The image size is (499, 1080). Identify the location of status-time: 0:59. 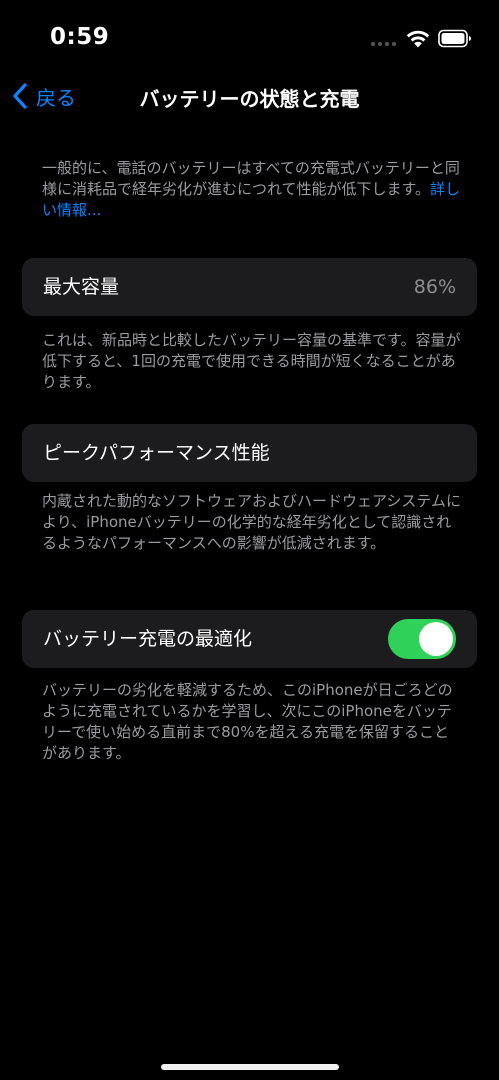
(80, 37).